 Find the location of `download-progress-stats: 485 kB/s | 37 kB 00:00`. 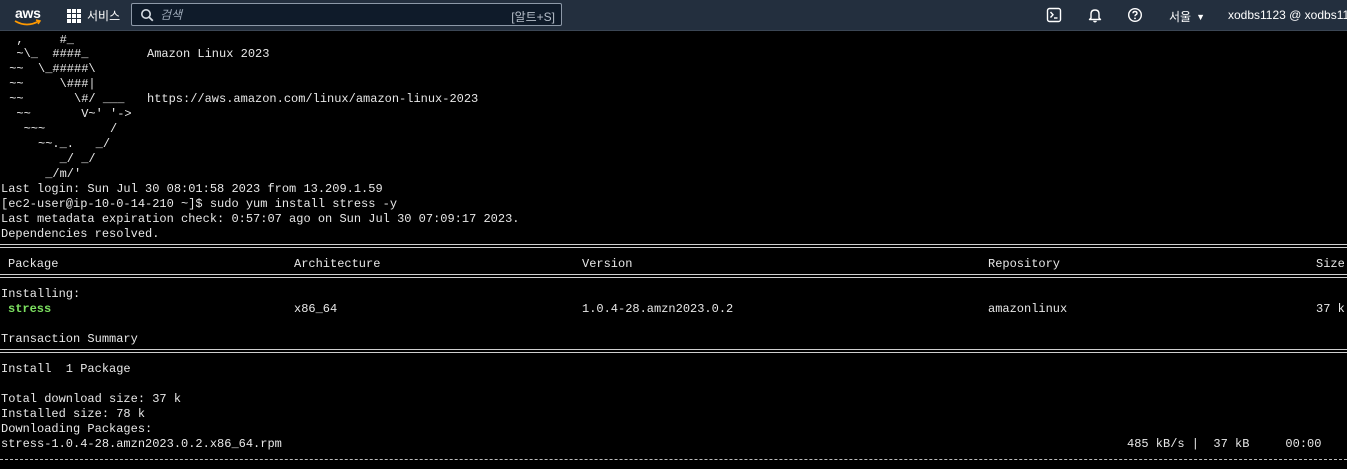

download-progress-stats: 485 kB/s | 37 kB 00:00 is located at coordinates (1224, 444).